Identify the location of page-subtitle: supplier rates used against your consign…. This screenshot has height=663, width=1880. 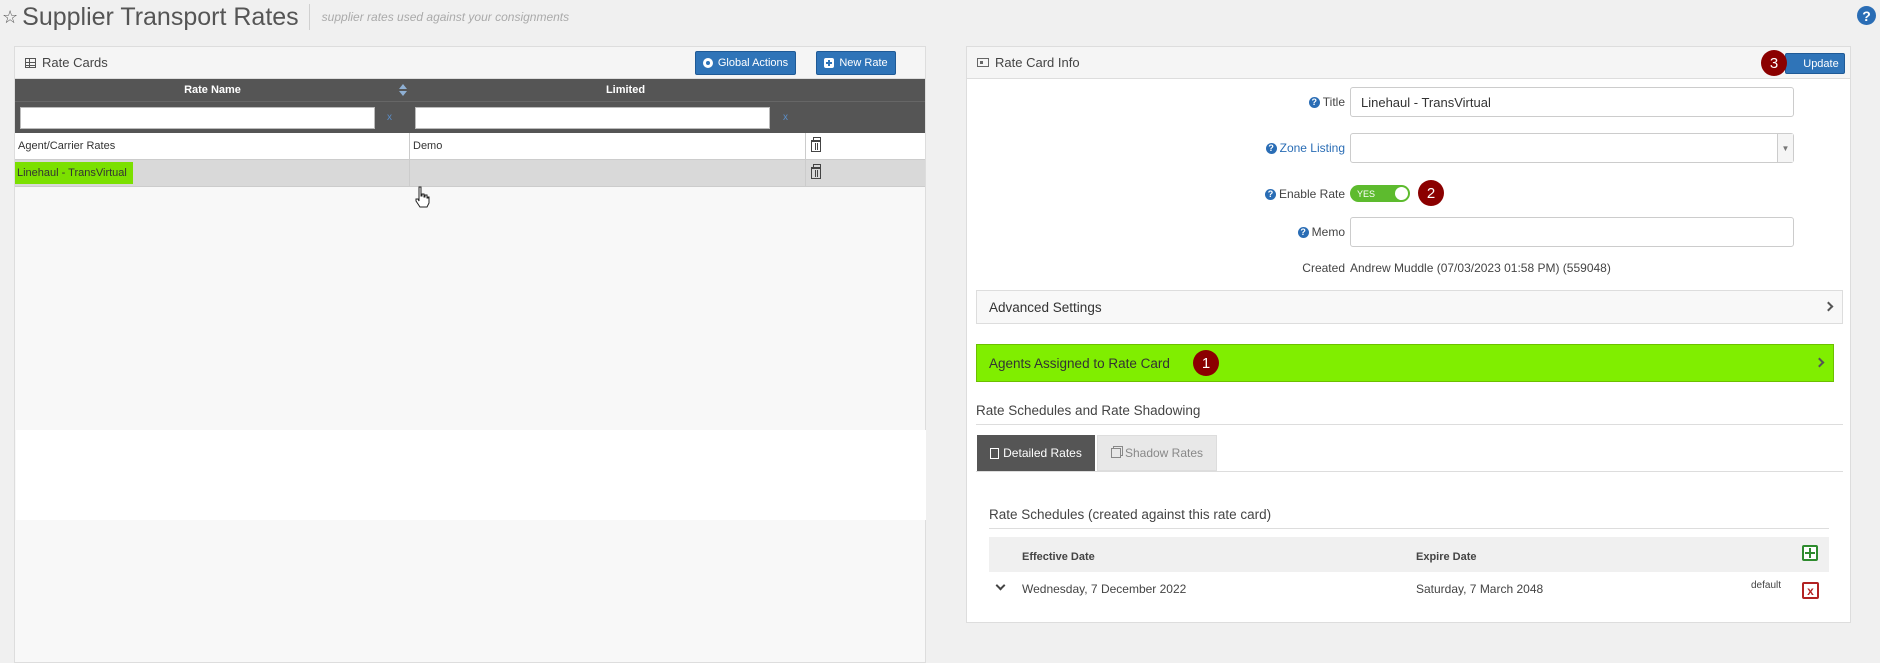
(445, 17).